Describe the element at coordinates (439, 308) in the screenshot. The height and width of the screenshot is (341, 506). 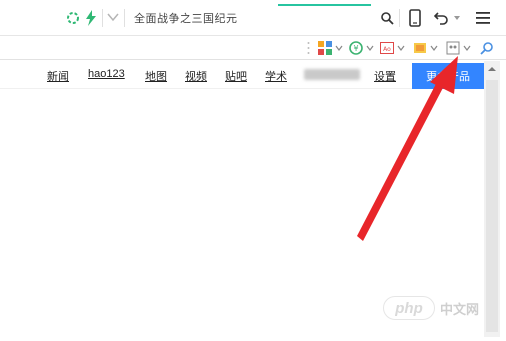
I see `watermark: php 中文网` at that location.